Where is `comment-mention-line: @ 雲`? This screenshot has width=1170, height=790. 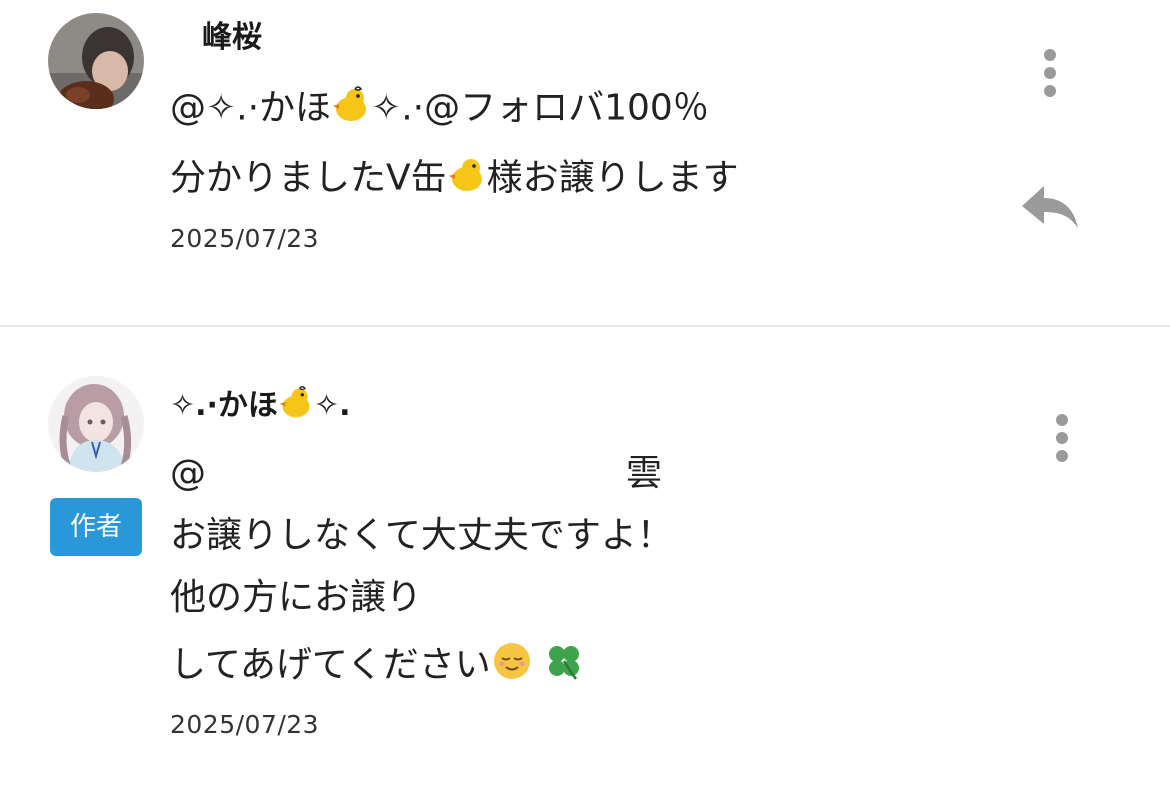
comment-mention-line: @ 雲 is located at coordinates (416, 474).